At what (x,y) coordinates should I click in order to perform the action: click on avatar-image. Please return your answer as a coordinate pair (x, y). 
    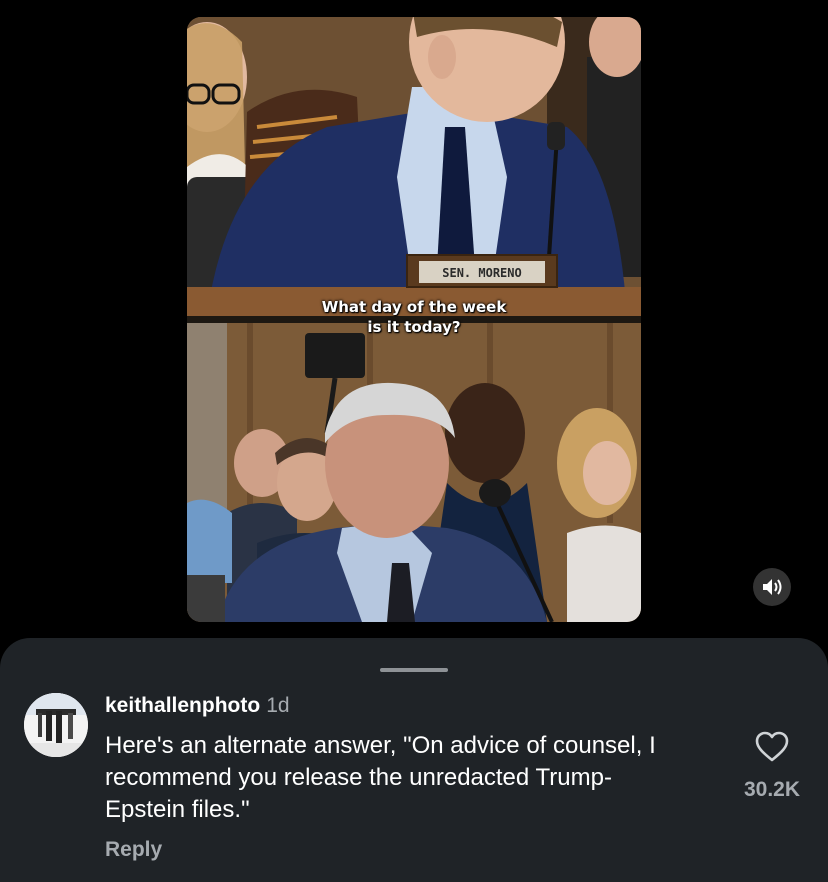
    Looking at the image, I should click on (56, 725).